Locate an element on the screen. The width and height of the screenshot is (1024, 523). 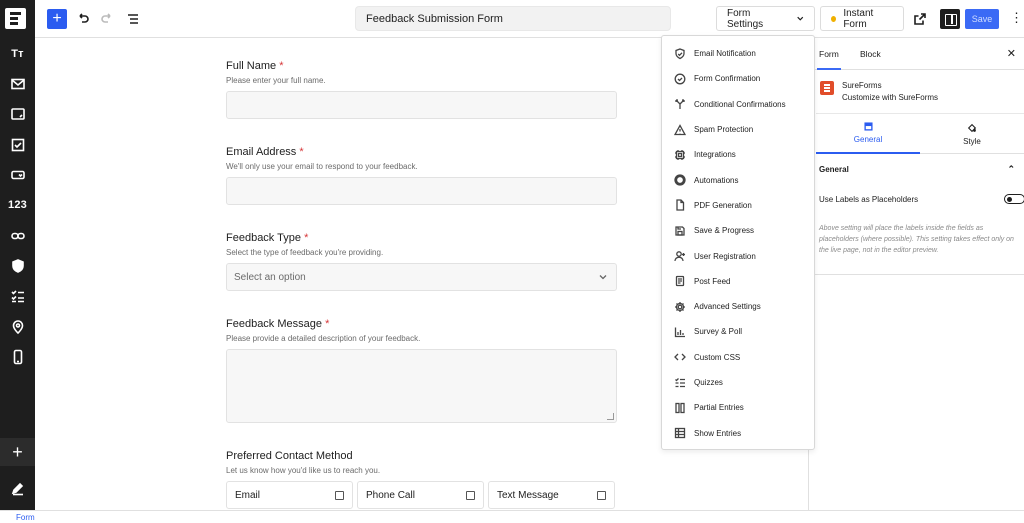
menu-item-pdf-generation: PDF Generation is located at coordinates (738, 205).